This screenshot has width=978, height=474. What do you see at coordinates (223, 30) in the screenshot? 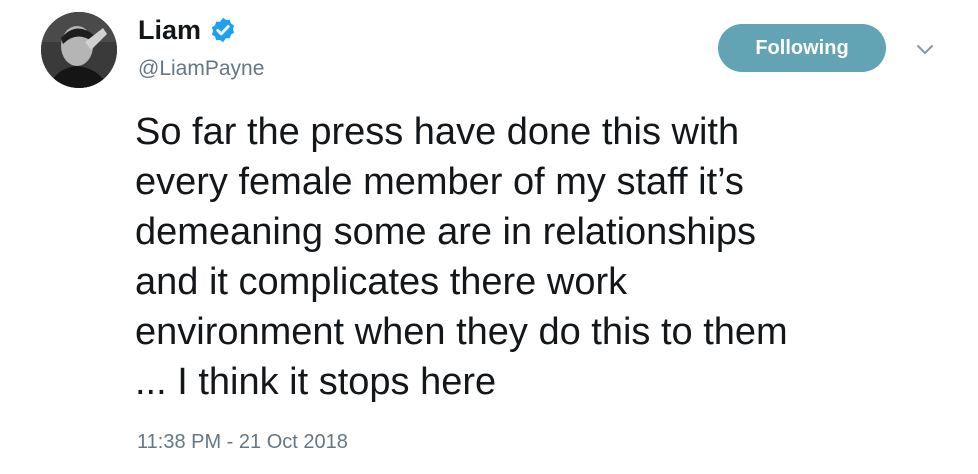
I see `verified-badge-icon` at bounding box center [223, 30].